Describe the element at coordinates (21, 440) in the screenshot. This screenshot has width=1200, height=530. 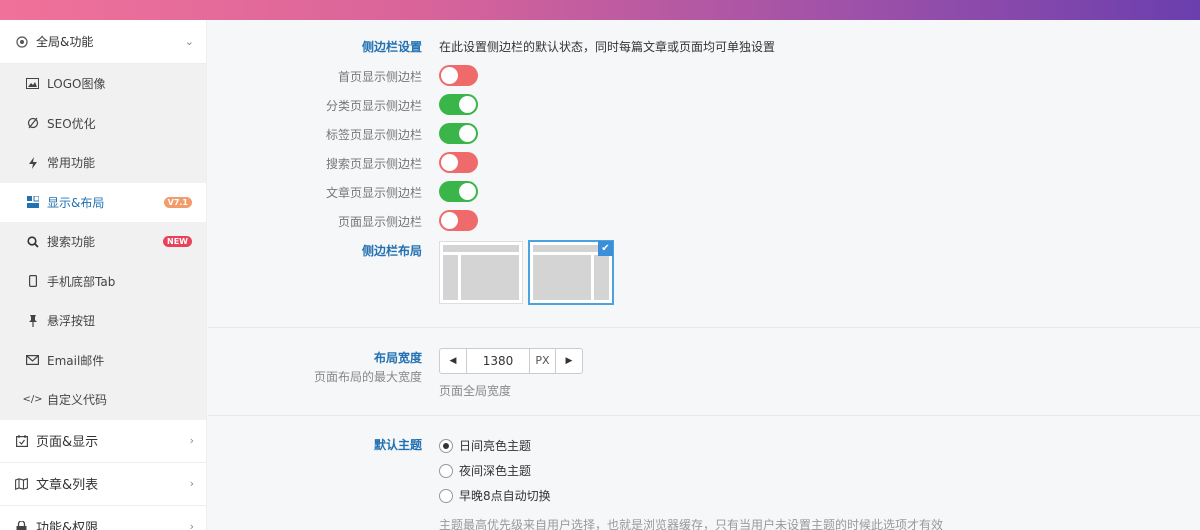
I see `calendar-check-icon` at that location.